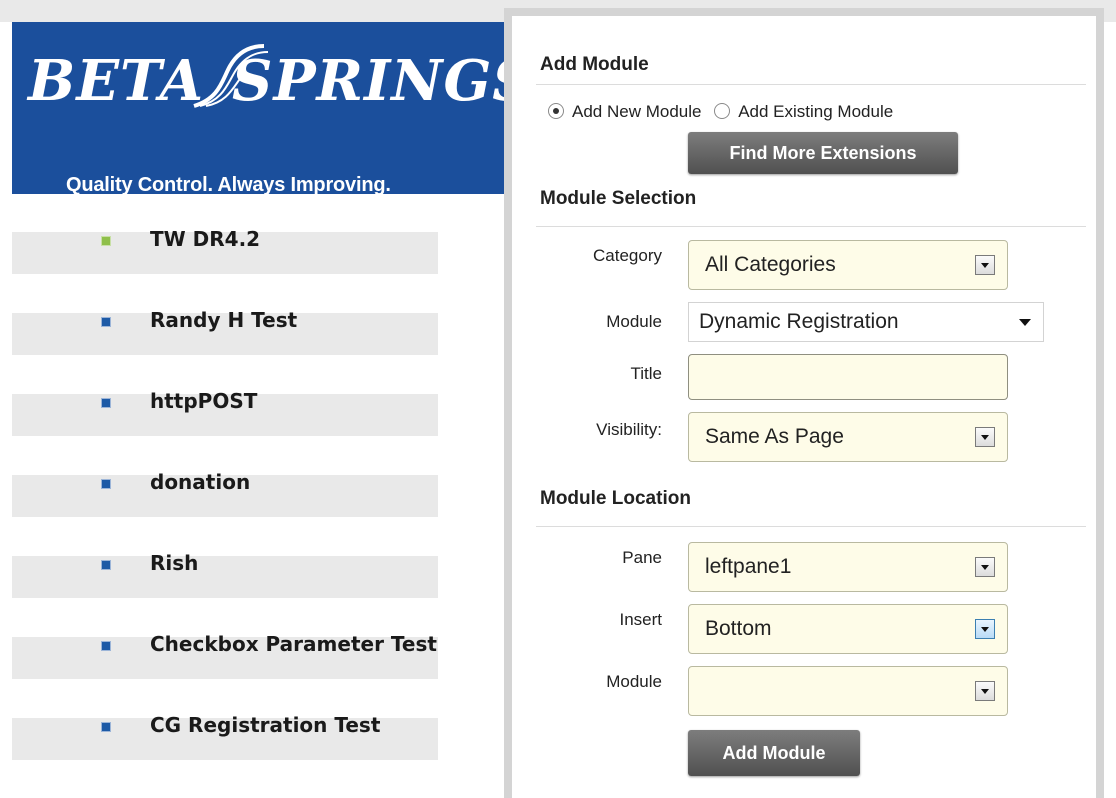  What do you see at coordinates (594, 64) in the screenshot?
I see `add-module-heading: Add Module` at bounding box center [594, 64].